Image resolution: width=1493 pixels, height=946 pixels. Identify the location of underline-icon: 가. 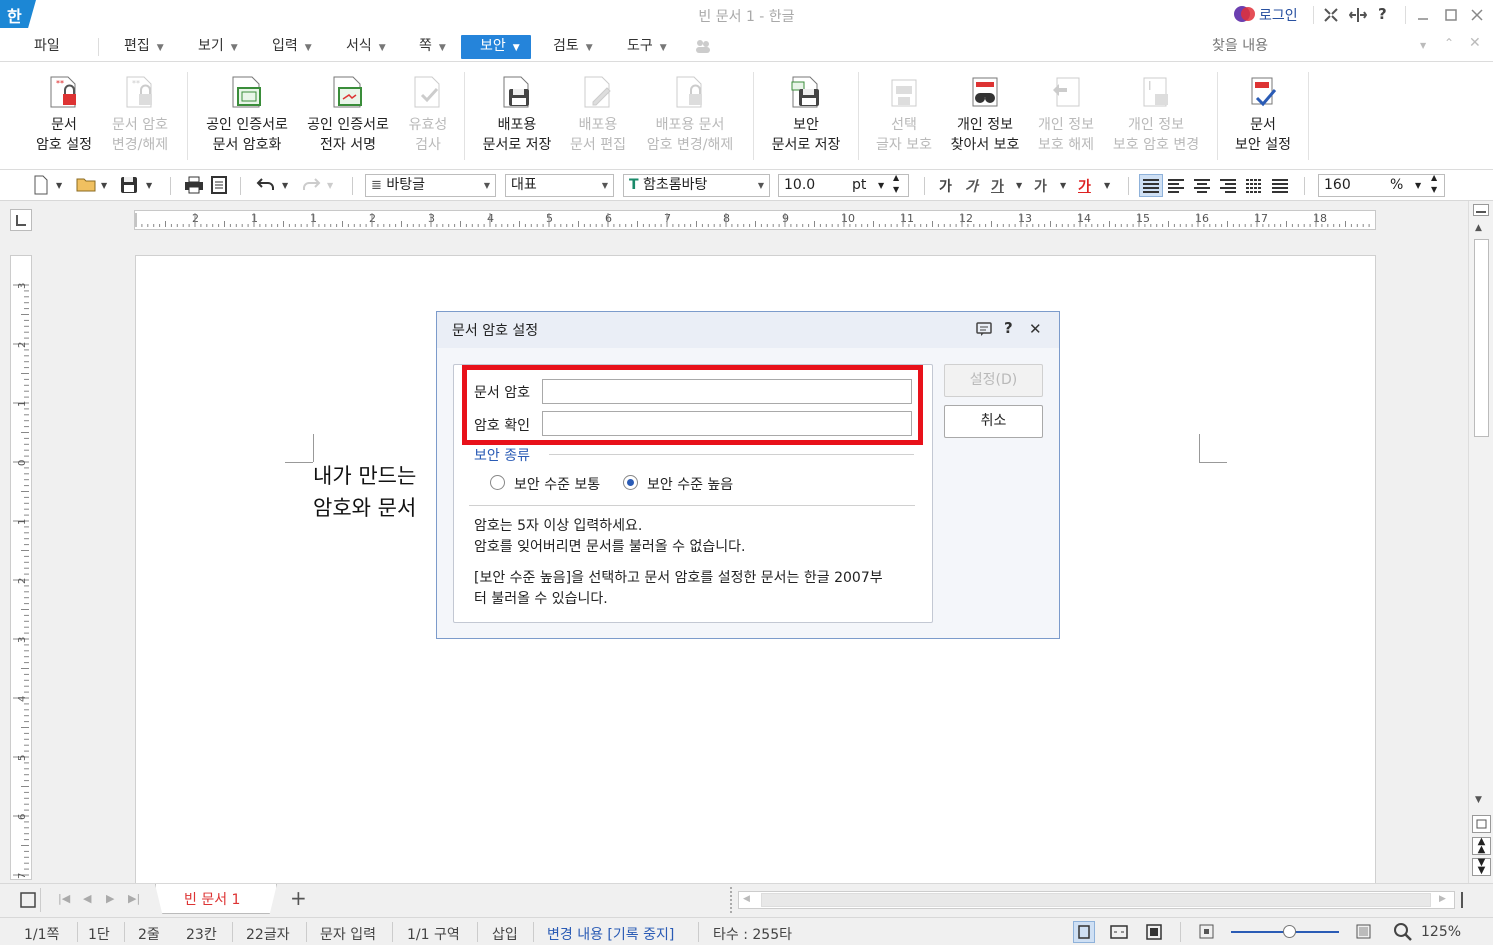
(997, 186).